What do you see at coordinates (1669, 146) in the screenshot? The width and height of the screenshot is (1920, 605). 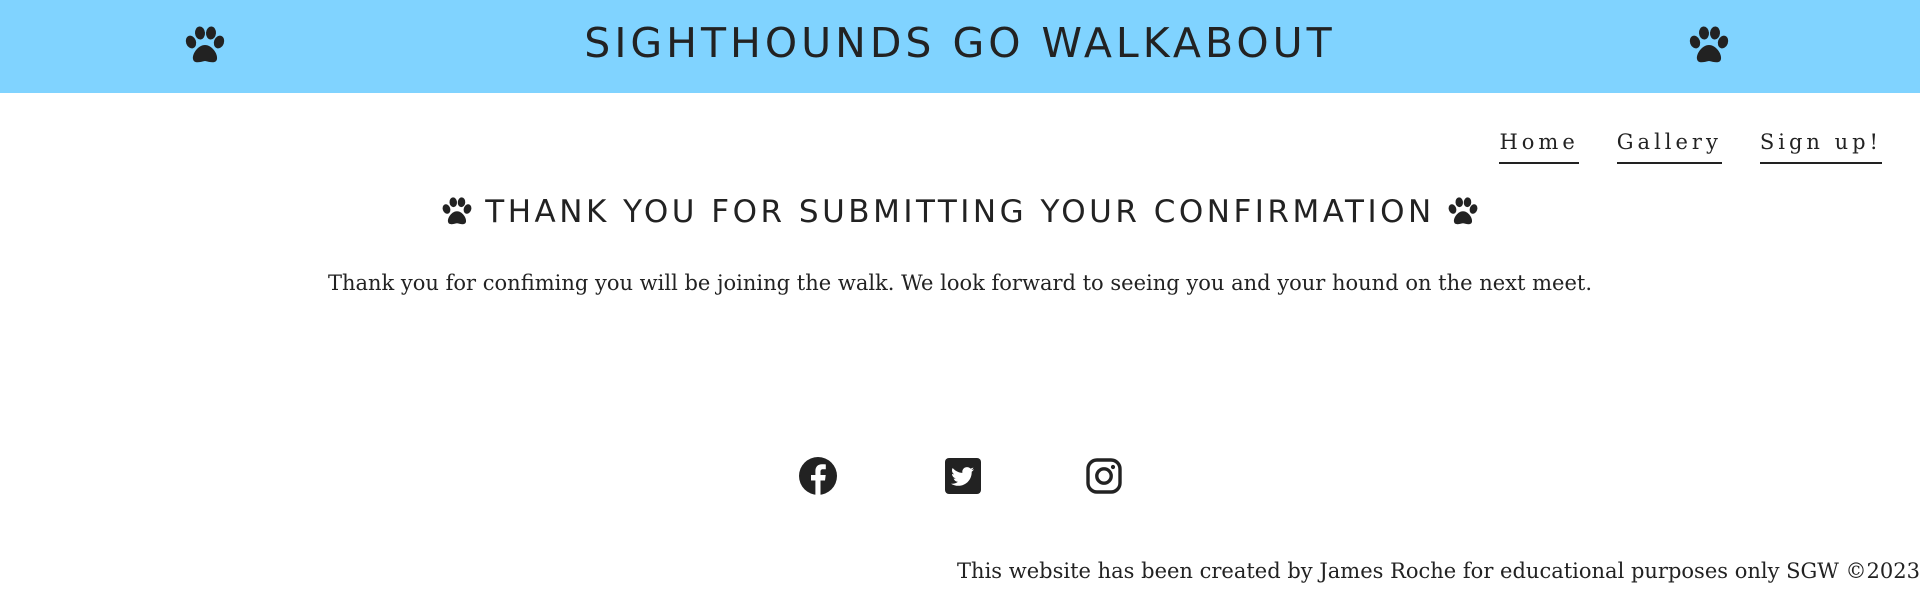 I see `nav-link-gallery: Gallery` at bounding box center [1669, 146].